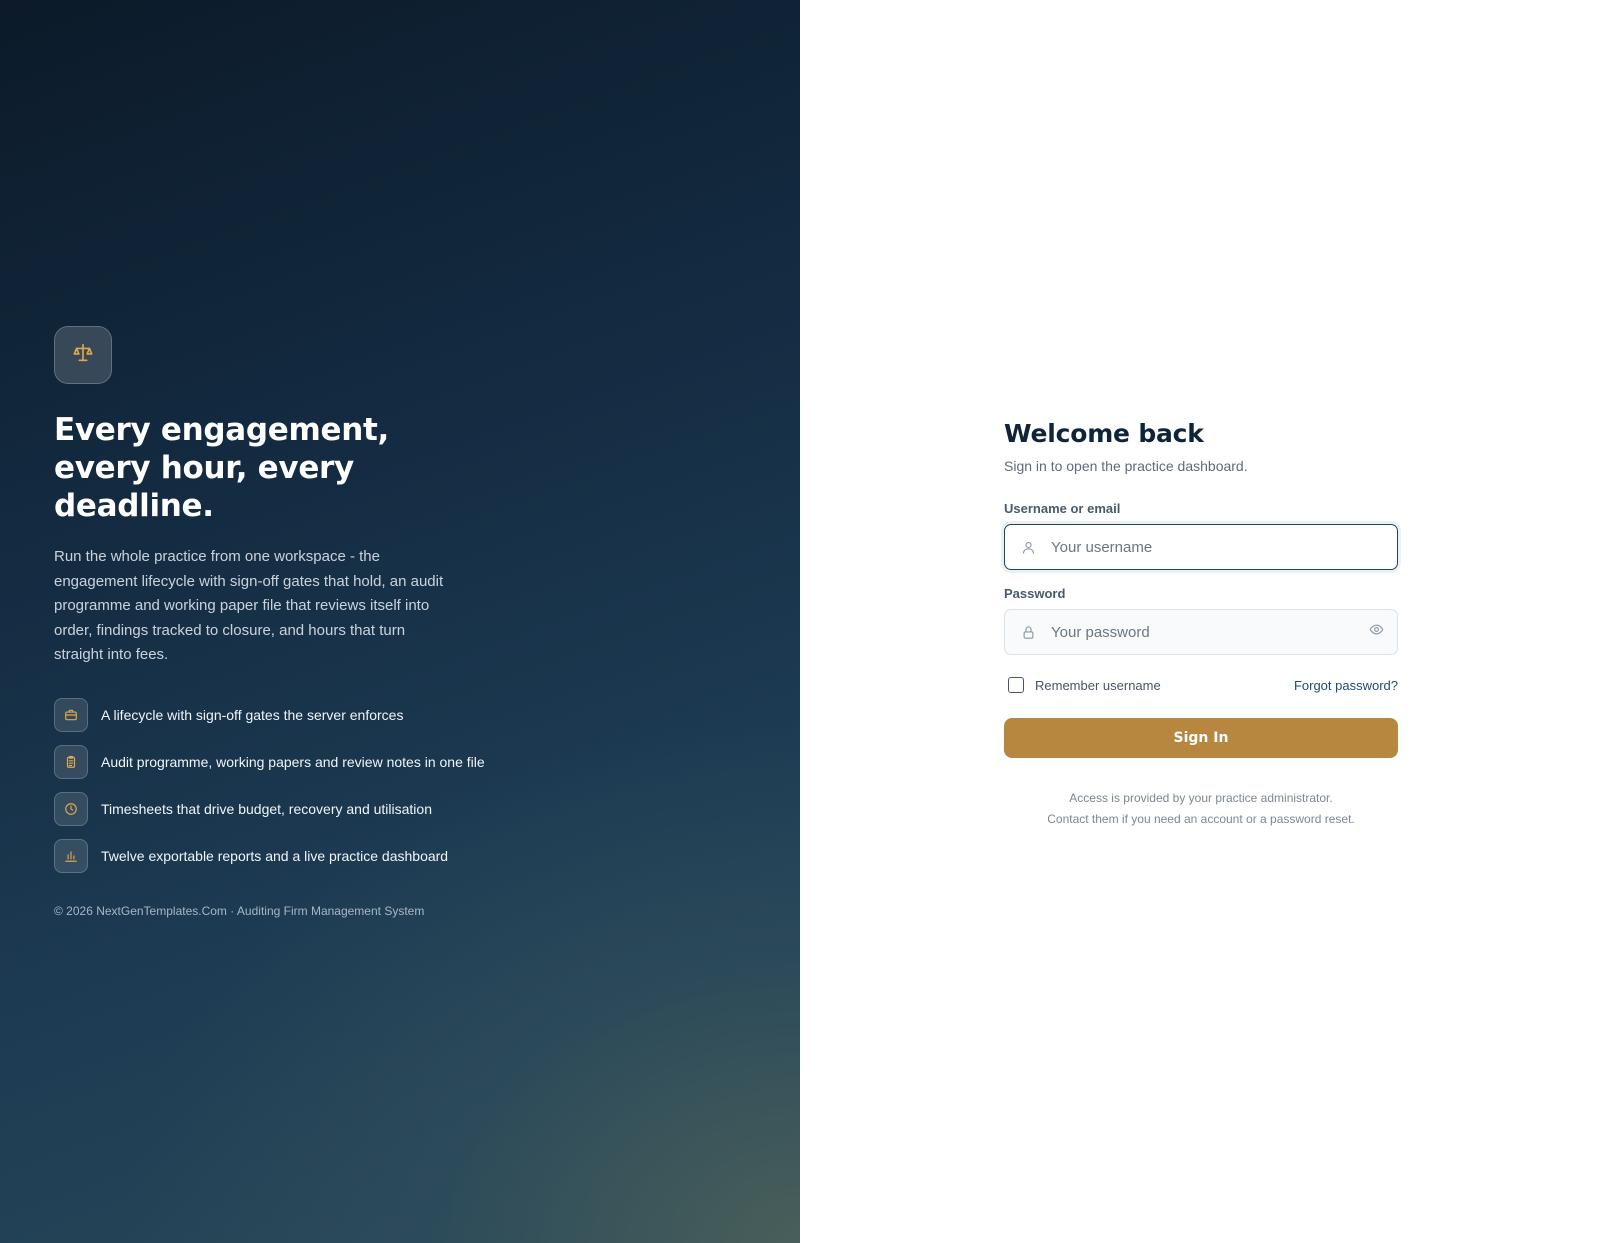 This screenshot has width=1600, height=1243. I want to click on remember-checkbox, so click(1016, 685).